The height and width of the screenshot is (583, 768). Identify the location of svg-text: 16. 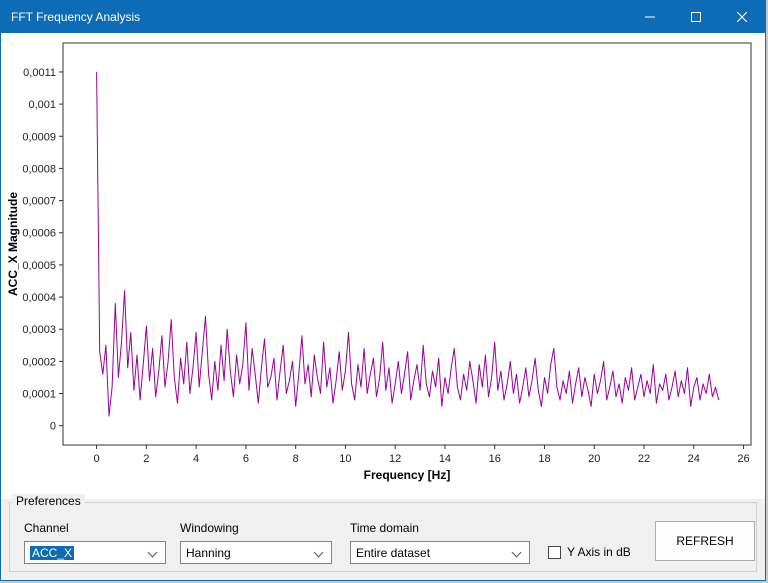
(495, 459).